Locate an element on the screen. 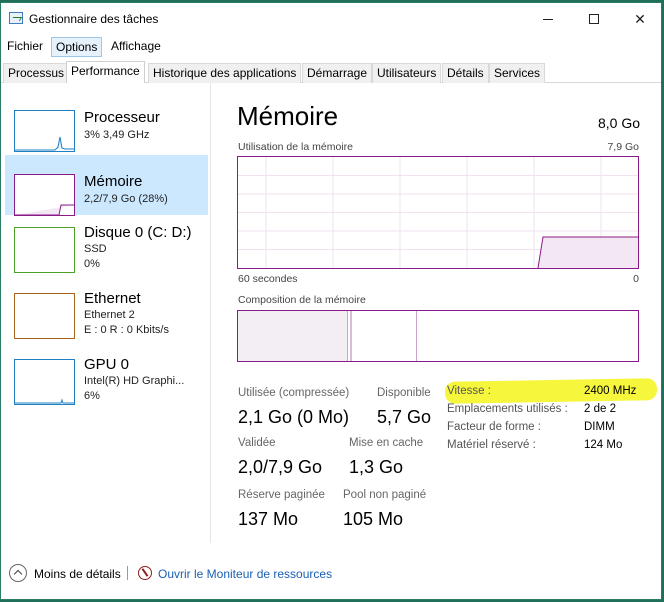 Image resolution: width=664 pixels, height=602 pixels. stat-used-label: Utilisée (compressée) is located at coordinates (294, 393).